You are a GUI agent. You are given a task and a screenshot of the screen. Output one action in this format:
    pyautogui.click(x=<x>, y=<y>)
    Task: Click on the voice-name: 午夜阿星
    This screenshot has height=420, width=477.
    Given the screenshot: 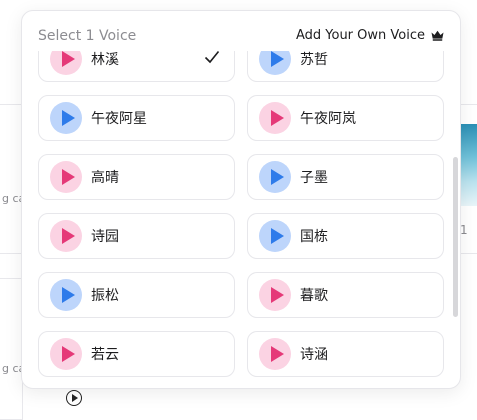 What is the action you would take?
    pyautogui.click(x=119, y=119)
    